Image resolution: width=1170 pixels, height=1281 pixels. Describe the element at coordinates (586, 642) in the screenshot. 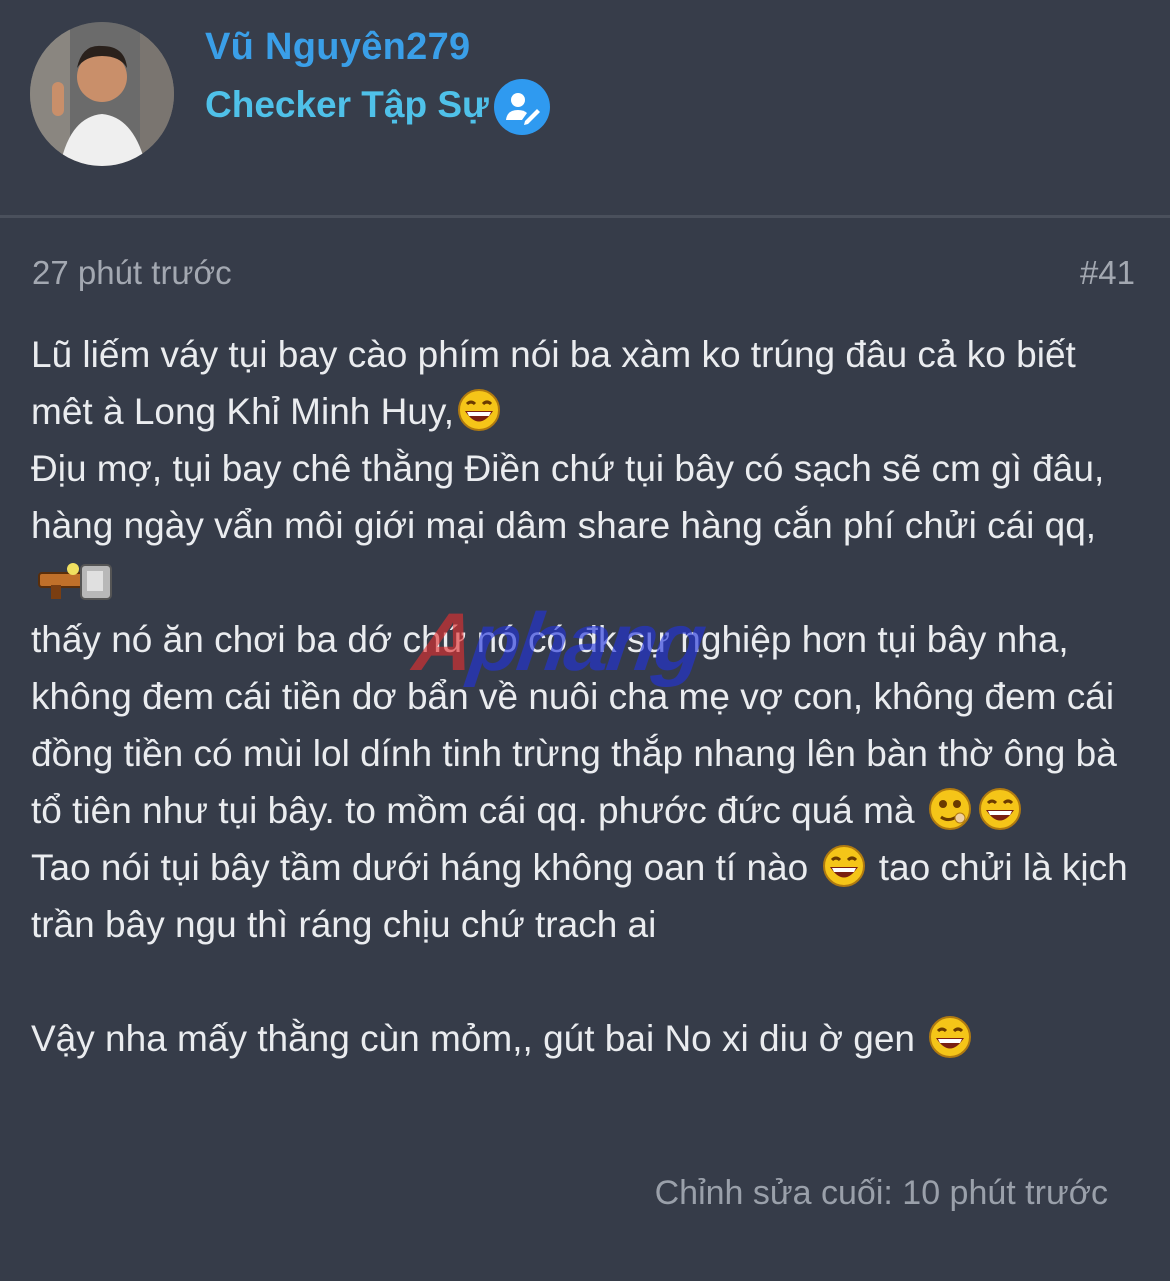

I see `watermark-part2: phang` at that location.